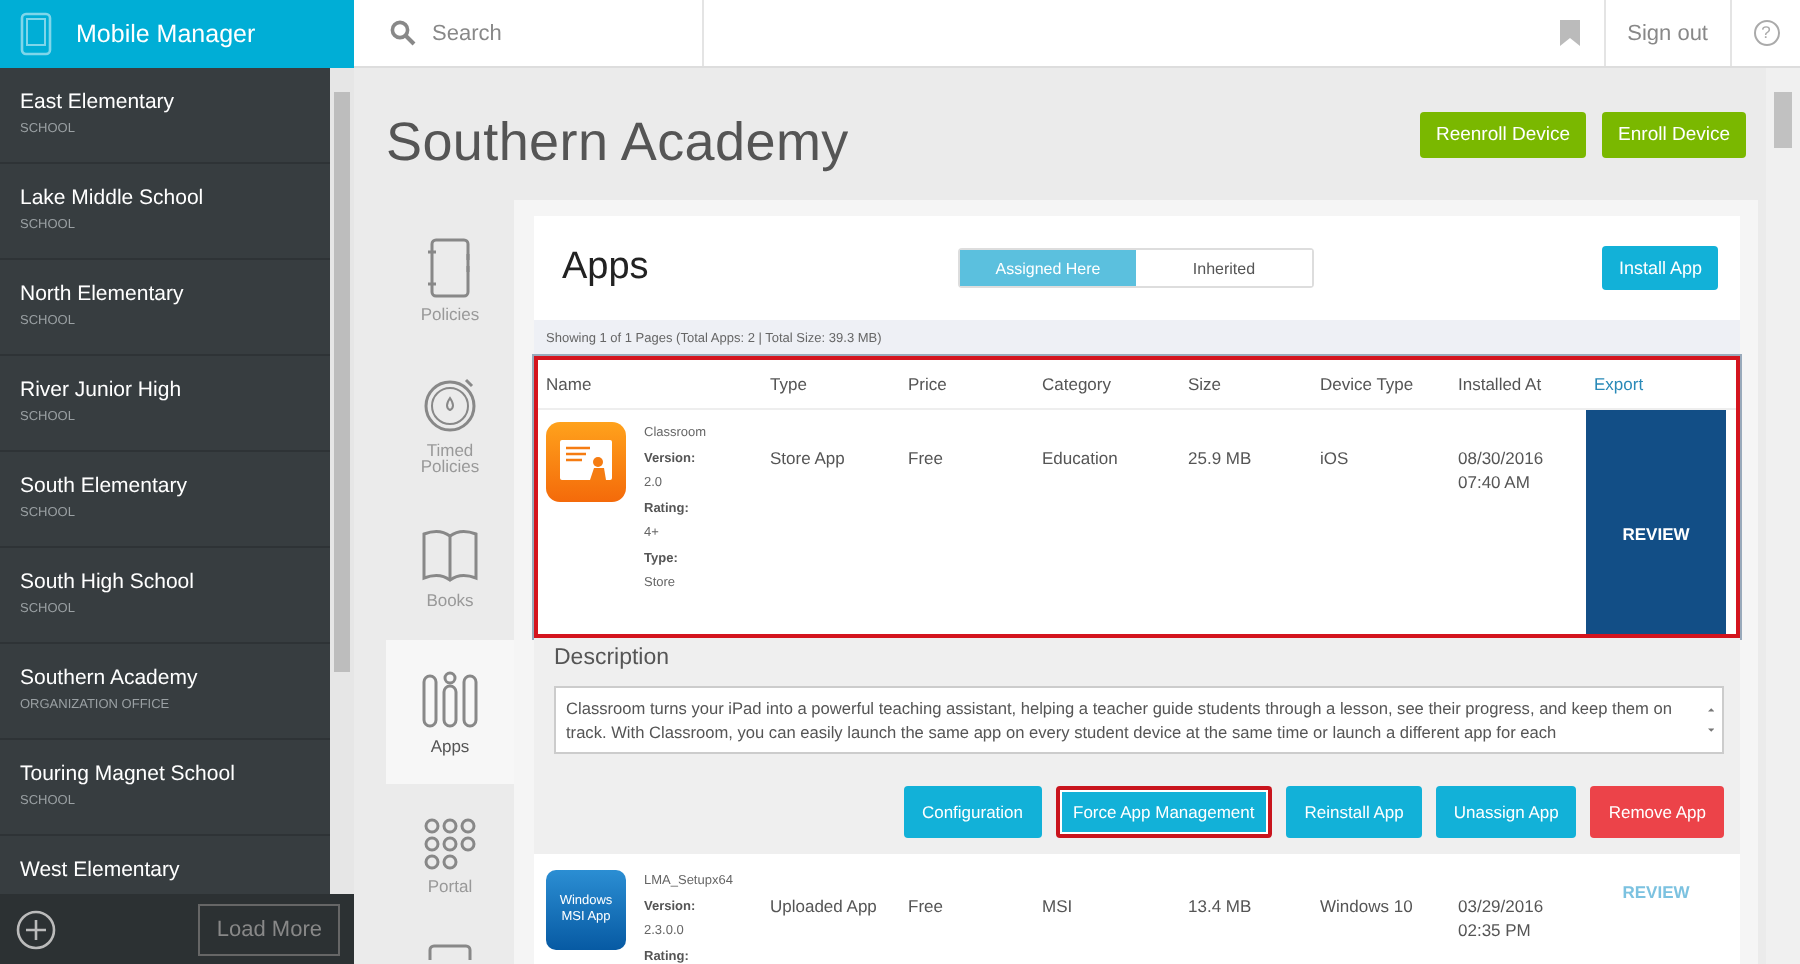 This screenshot has width=1800, height=964. What do you see at coordinates (403, 33) in the screenshot?
I see `search-icon` at bounding box center [403, 33].